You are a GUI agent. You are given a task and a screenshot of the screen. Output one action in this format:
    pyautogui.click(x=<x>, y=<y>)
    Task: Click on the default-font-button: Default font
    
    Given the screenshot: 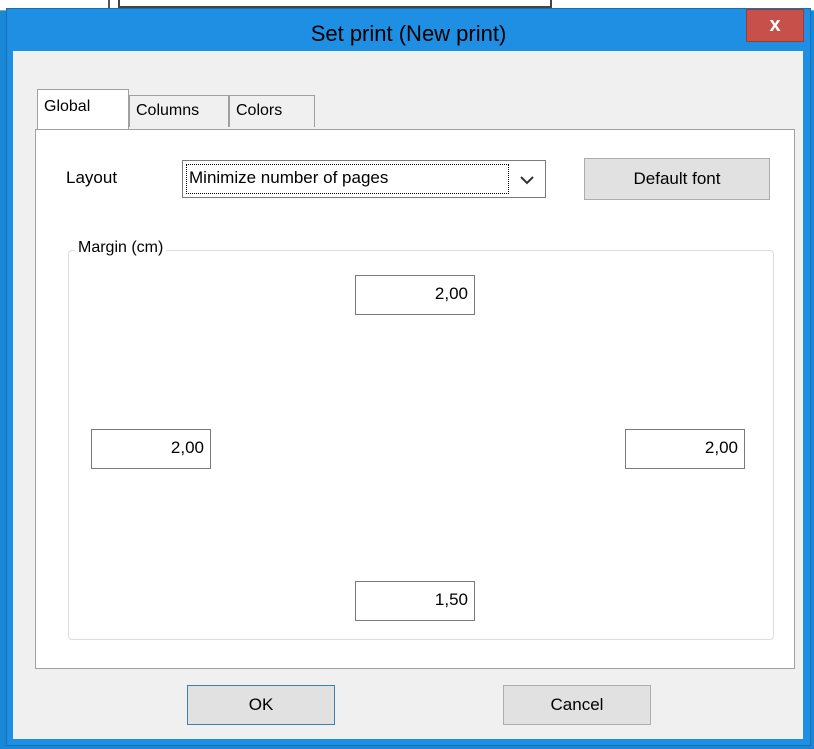 What is the action you would take?
    pyautogui.click(x=677, y=179)
    